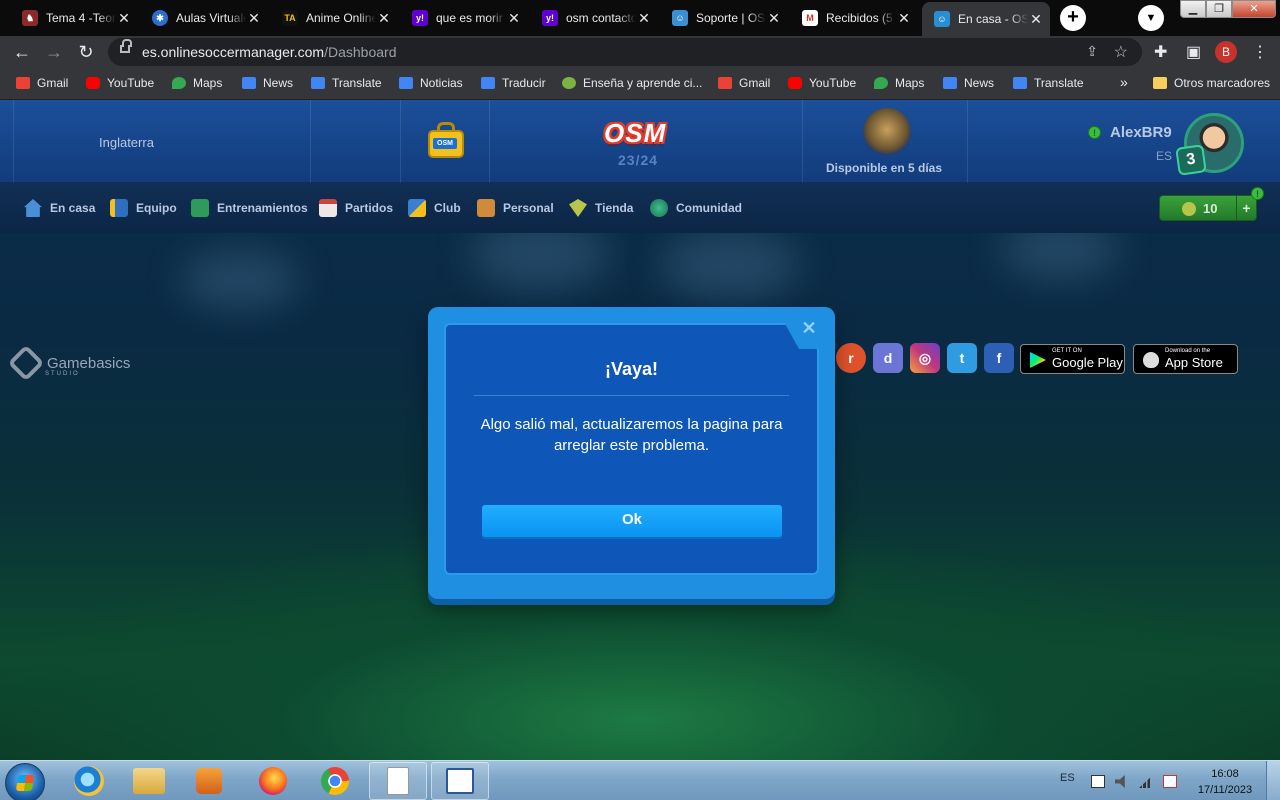 The height and width of the screenshot is (800, 1280). I want to click on clock-date: 17/11/2023, so click(1225, 790).